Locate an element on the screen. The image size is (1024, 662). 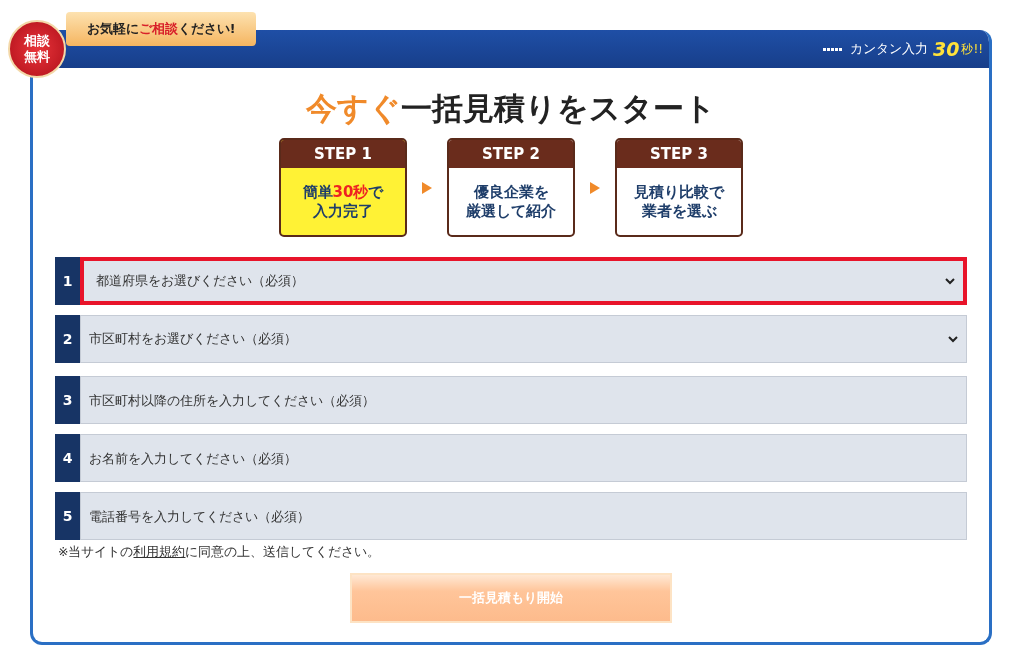
ribbon-text: お気軽にご相談ください! is located at coordinates (161, 29).